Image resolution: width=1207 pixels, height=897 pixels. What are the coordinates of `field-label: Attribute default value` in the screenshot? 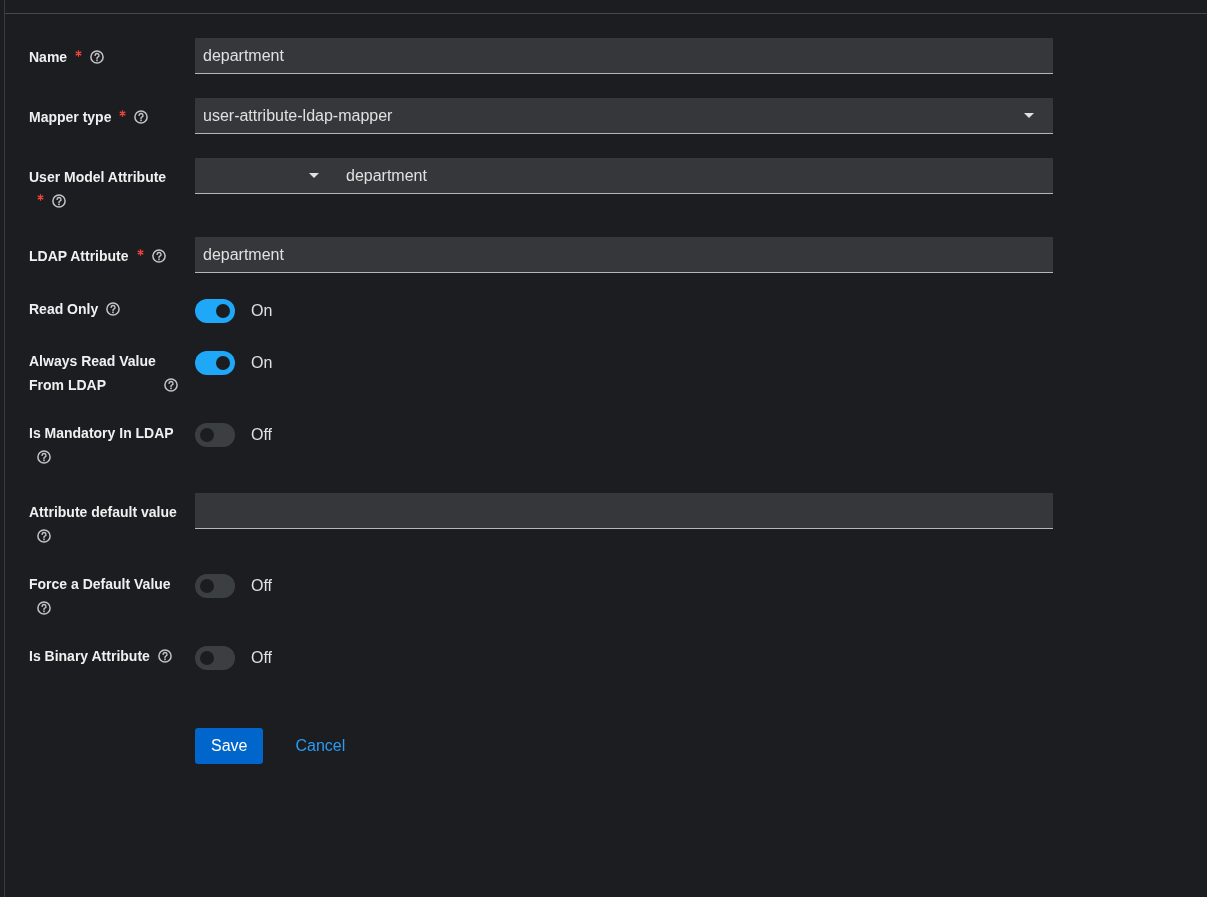 It's located at (103, 512).